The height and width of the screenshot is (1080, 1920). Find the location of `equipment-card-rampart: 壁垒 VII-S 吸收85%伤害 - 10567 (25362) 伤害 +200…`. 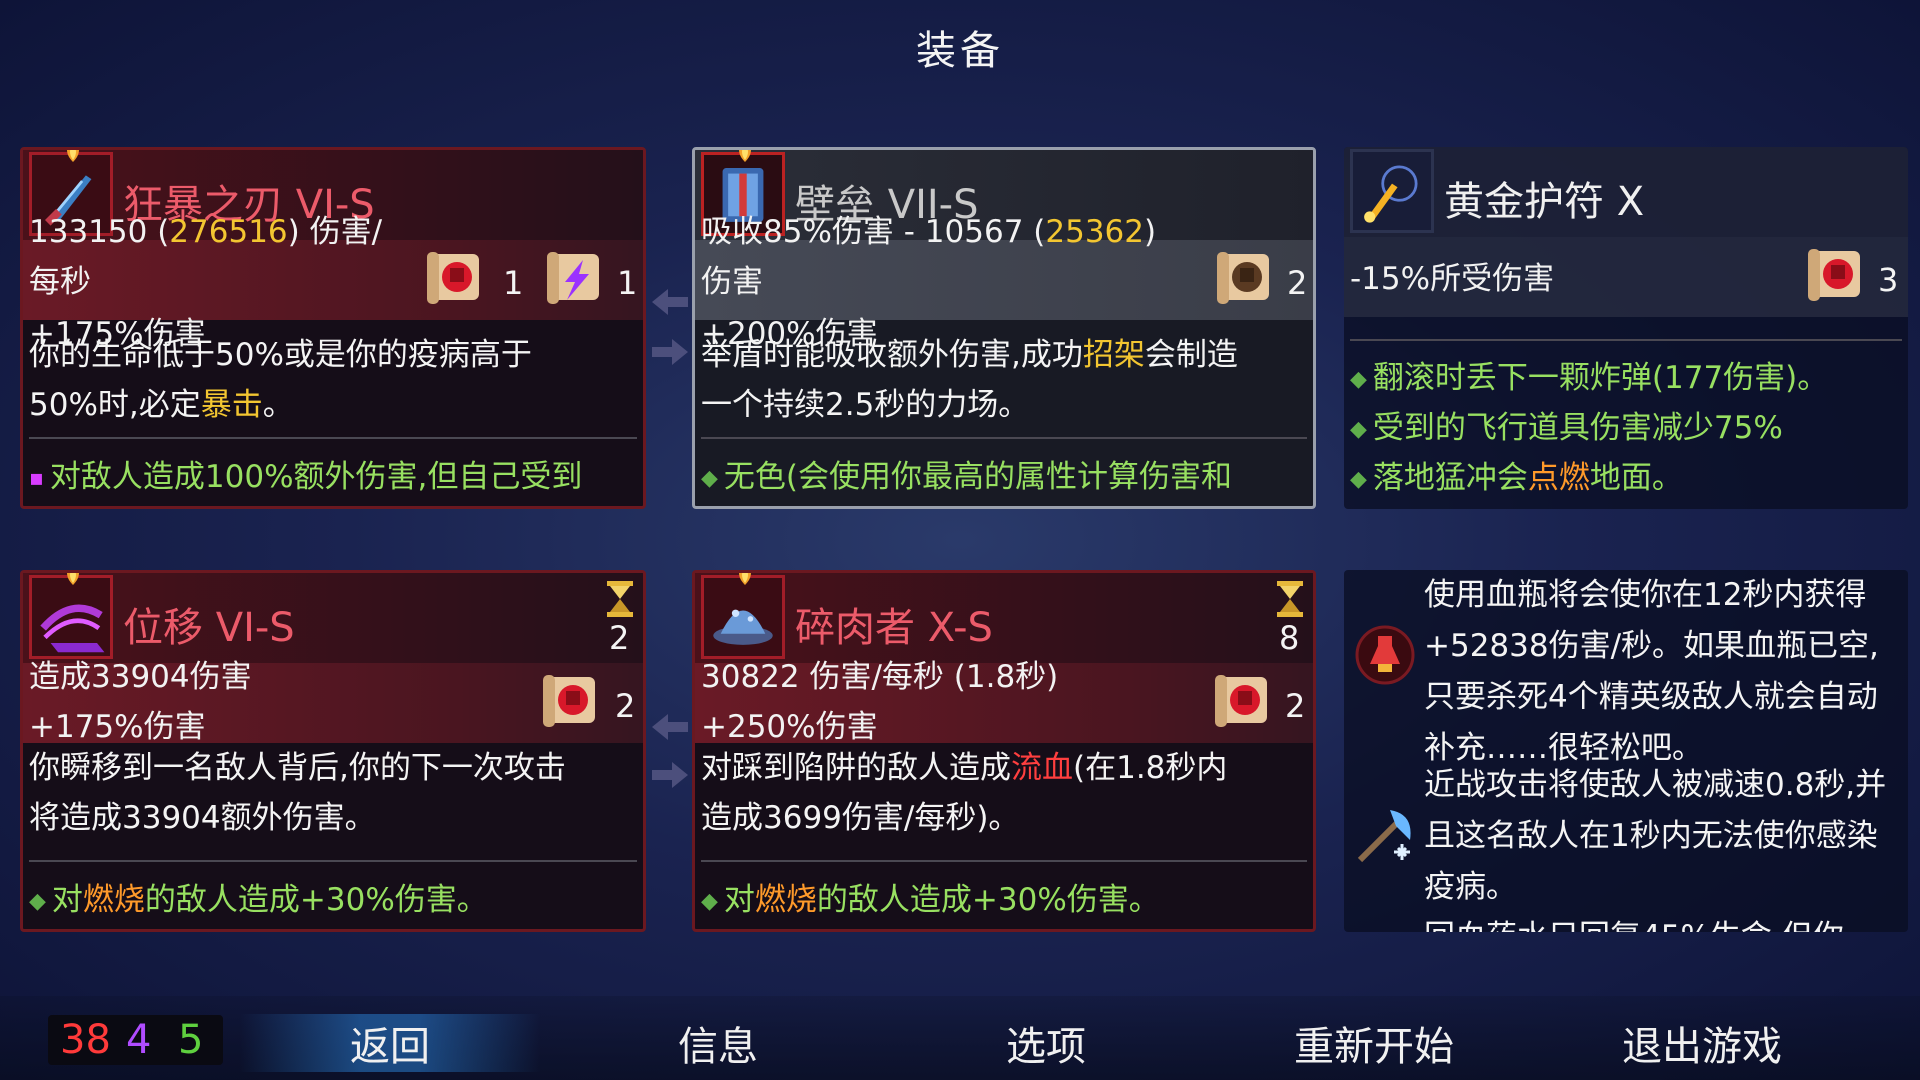

equipment-card-rampart: 壁垒 VII-S 吸收85%伤害 - 10567 (25362) 伤害 +200… is located at coordinates (1004, 328).